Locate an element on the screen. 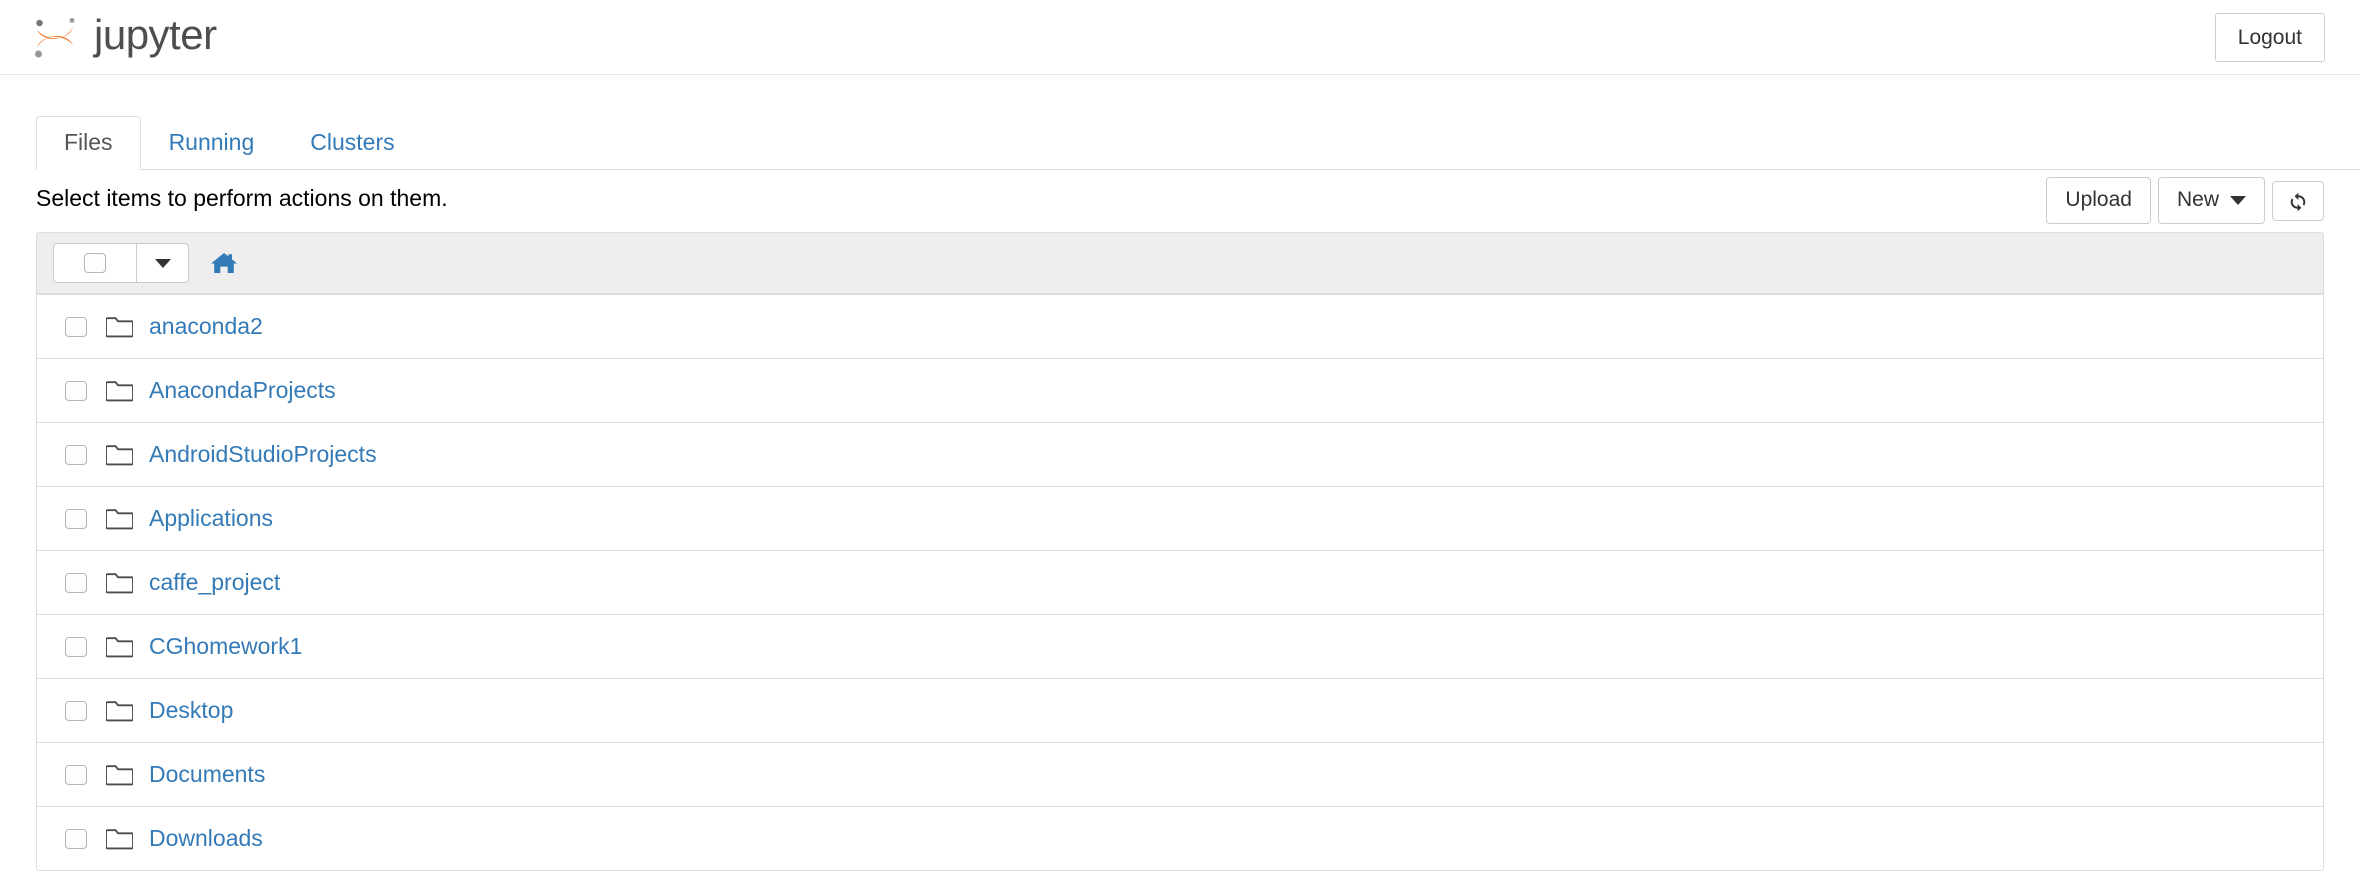 This screenshot has width=2360, height=871. table-row: anaconda2 is located at coordinates (1180, 326).